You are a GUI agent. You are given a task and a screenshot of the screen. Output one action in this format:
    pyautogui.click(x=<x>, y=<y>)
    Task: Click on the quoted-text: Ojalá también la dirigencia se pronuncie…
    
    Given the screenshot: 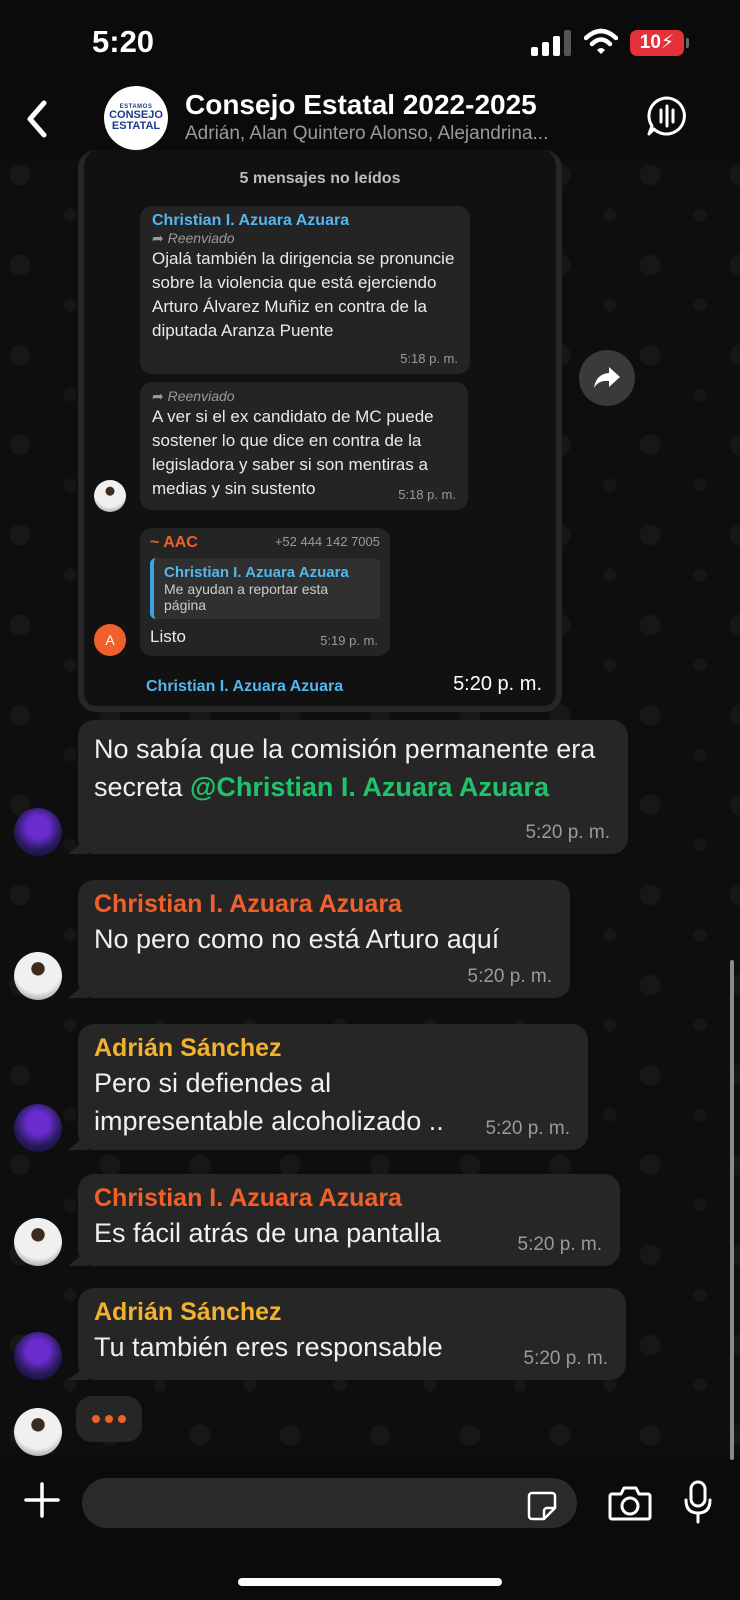 What is the action you would take?
    pyautogui.click(x=303, y=294)
    